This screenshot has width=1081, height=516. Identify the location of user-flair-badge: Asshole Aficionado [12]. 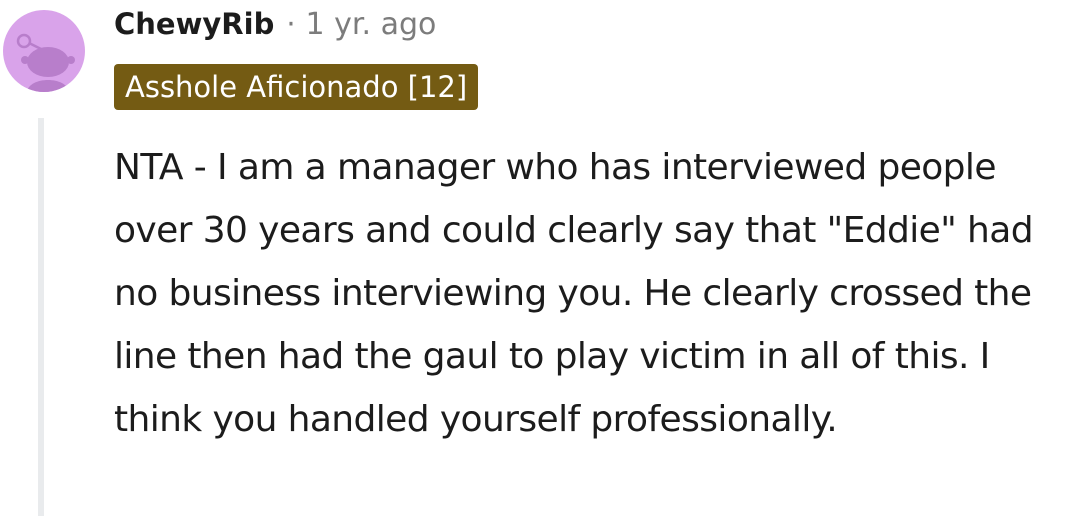
(296, 87).